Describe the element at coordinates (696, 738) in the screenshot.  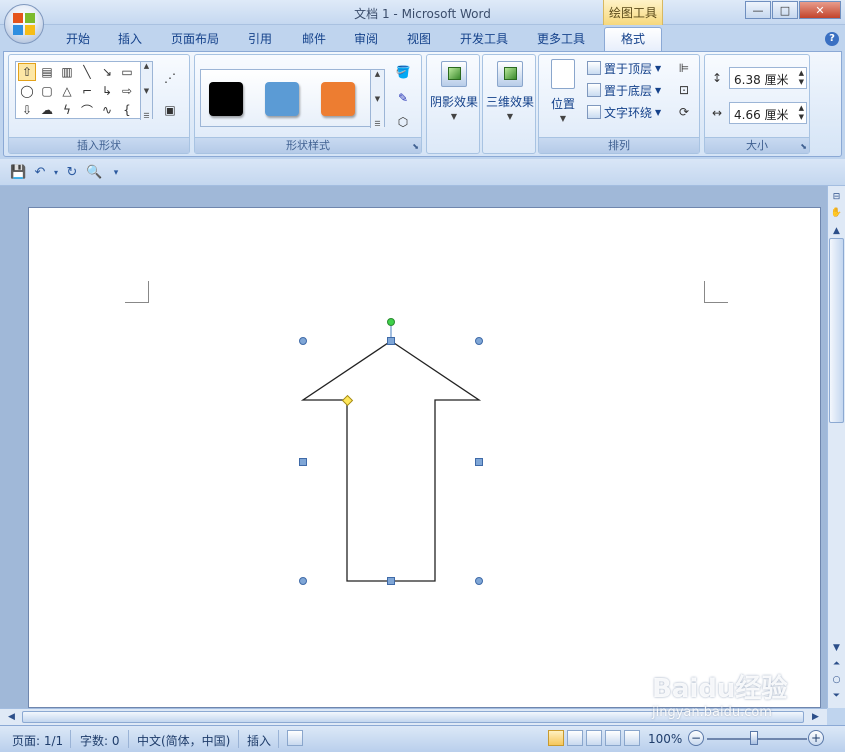
I see `zoom-out-icon: −` at that location.